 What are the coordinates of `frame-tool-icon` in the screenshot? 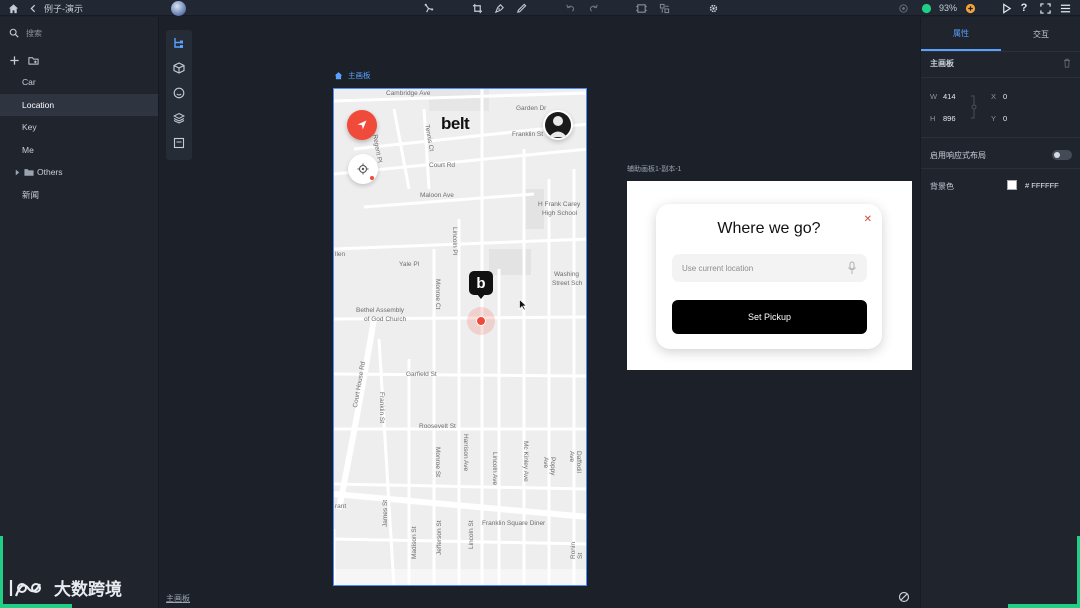 It's located at (641, 8).